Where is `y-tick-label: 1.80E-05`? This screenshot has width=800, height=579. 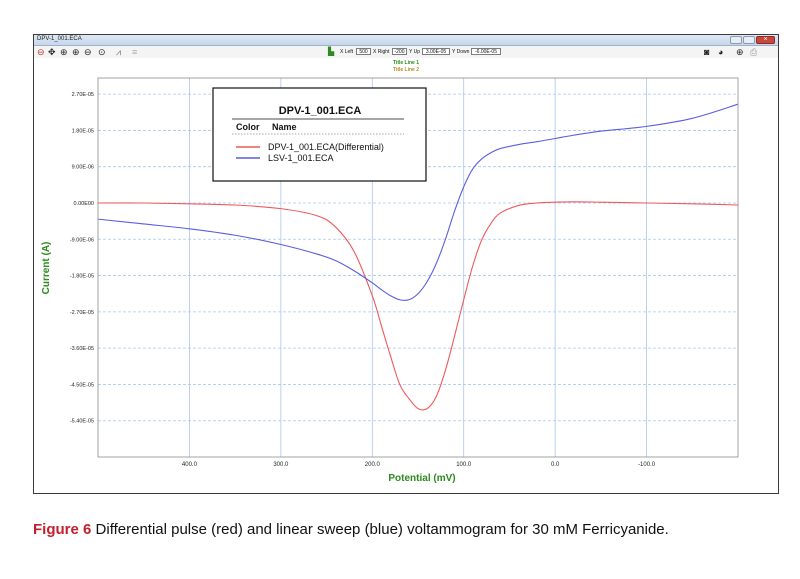 y-tick-label: 1.80E-05 is located at coordinates (83, 131).